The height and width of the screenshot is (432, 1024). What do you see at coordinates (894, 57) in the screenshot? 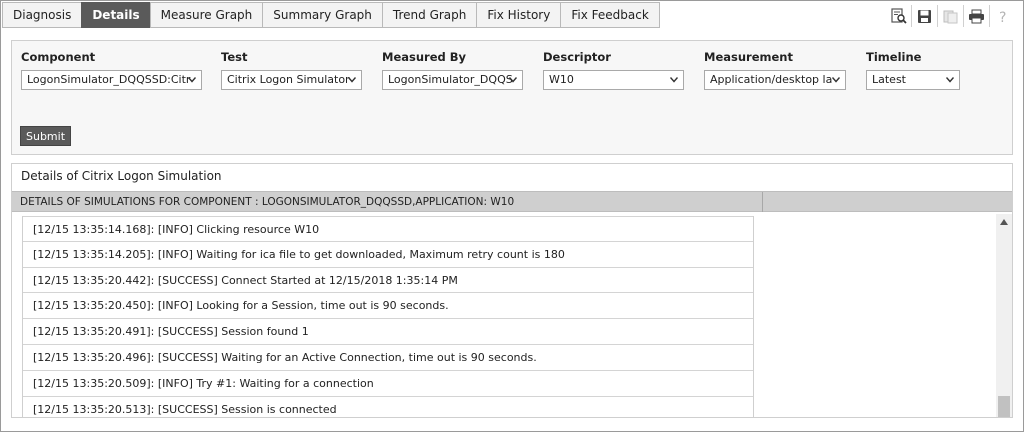
I see `timeline-label: Timeline` at bounding box center [894, 57].